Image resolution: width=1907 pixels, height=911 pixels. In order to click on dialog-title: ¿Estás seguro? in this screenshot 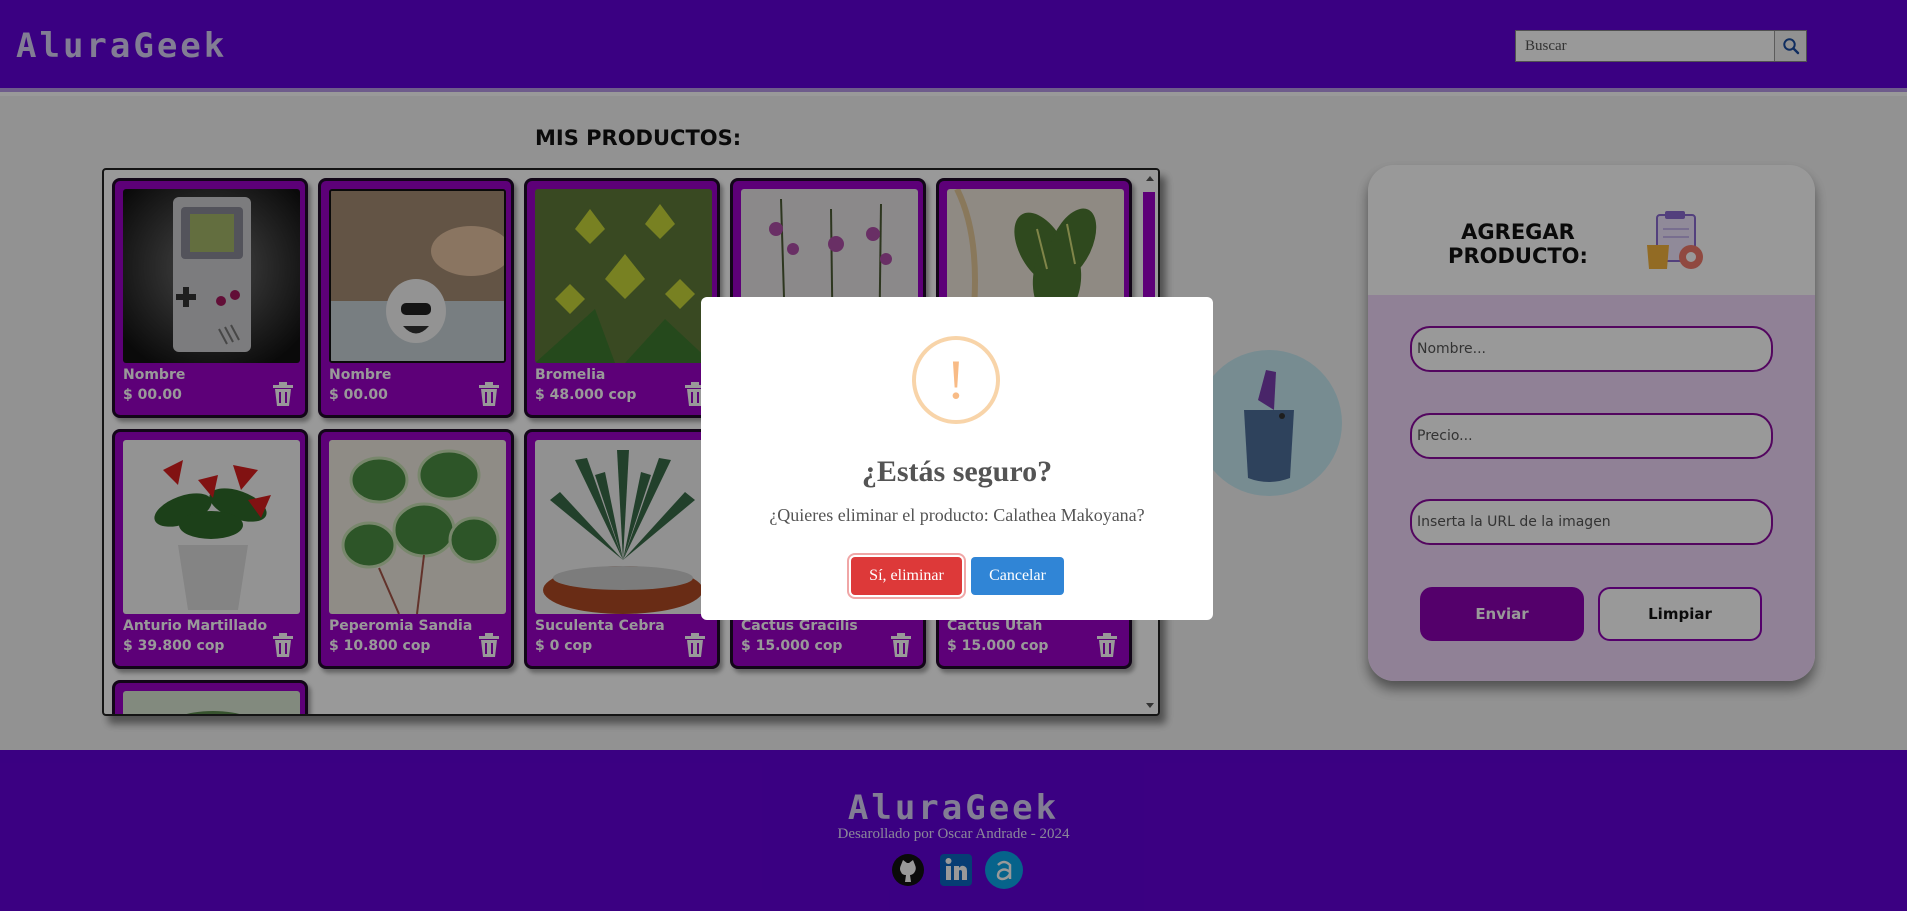, I will do `click(957, 471)`.